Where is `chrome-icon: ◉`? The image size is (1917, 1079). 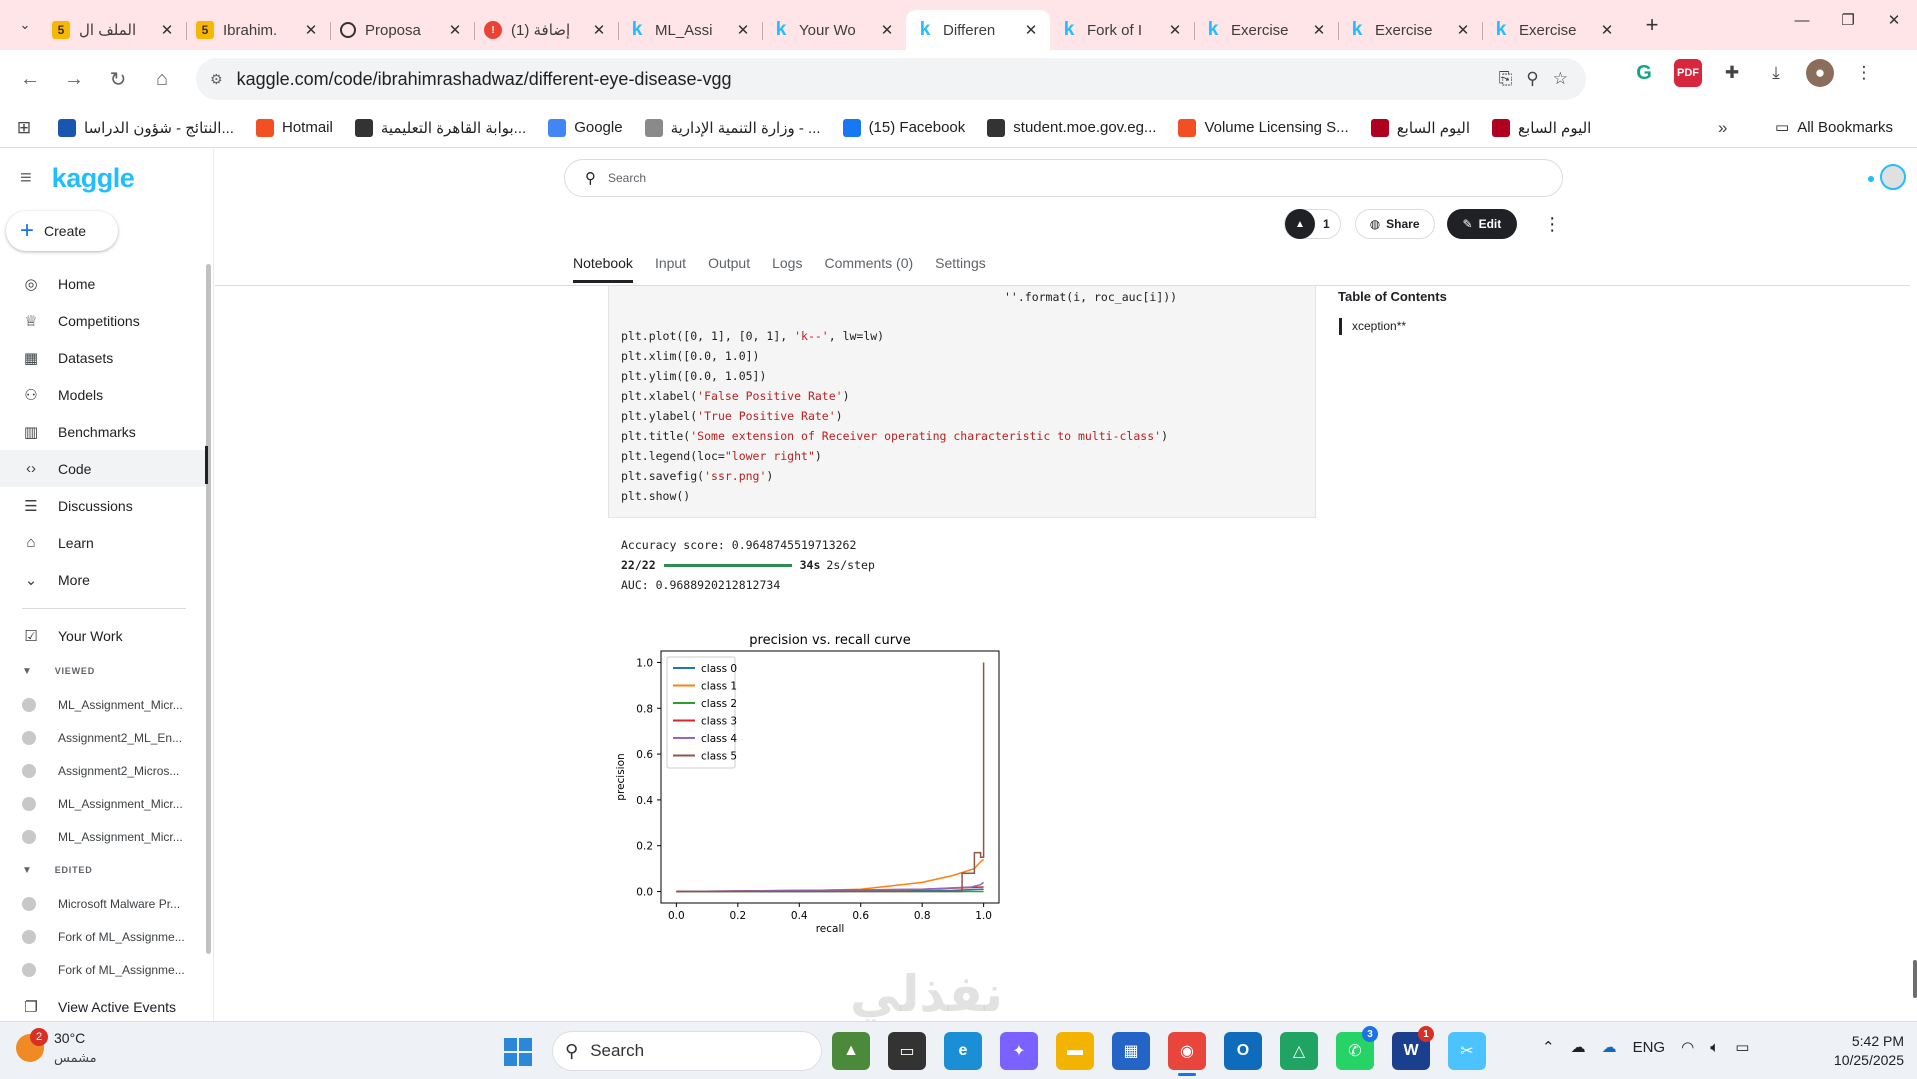
chrome-icon: ◉ is located at coordinates (1187, 1054).